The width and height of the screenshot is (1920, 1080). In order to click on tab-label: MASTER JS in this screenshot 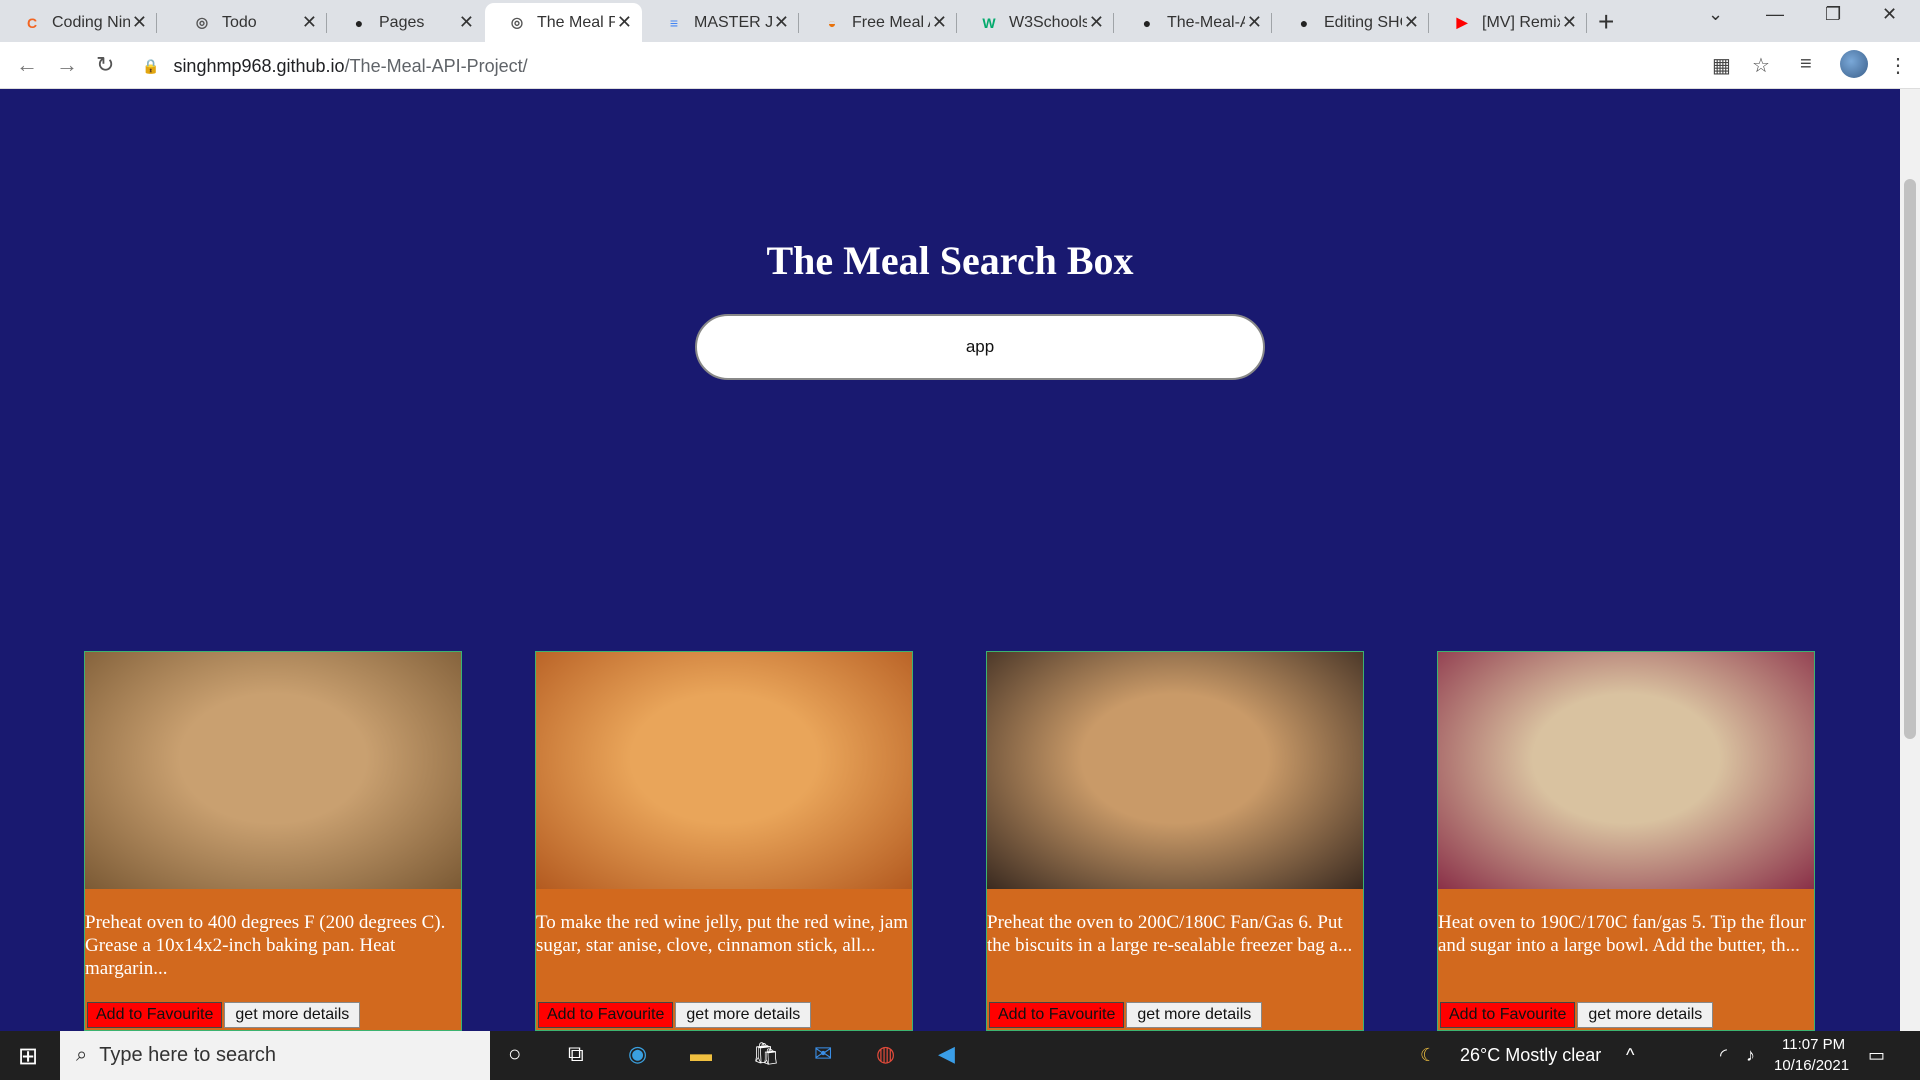, I will do `click(733, 22)`.